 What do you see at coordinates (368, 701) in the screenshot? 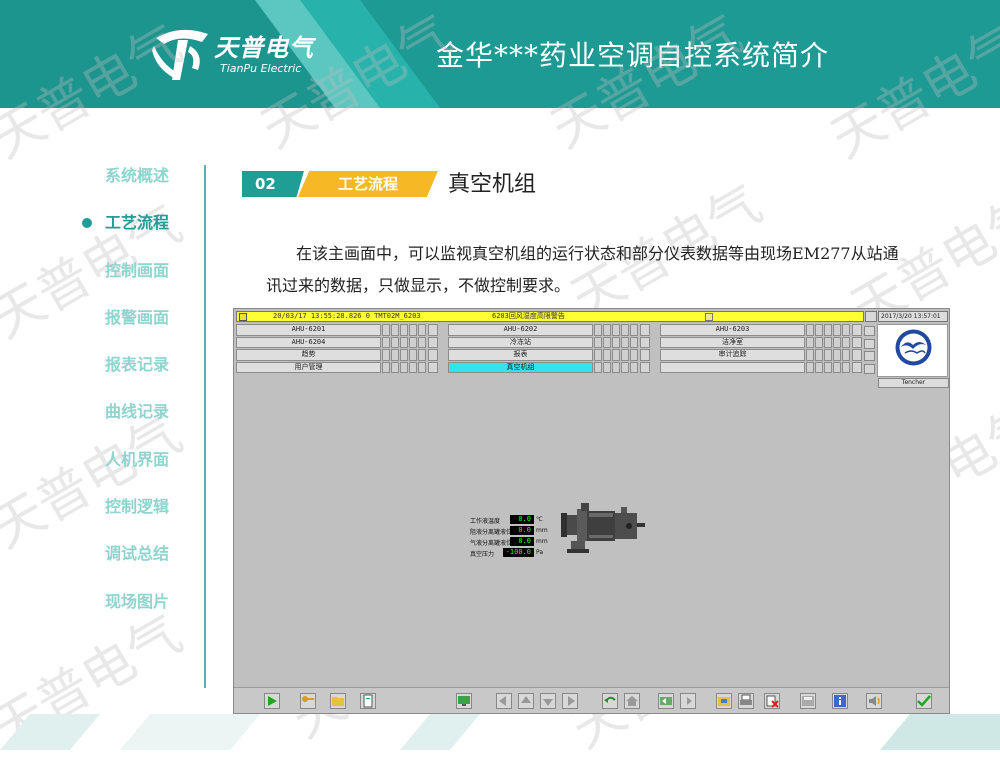
I see `document-icon` at bounding box center [368, 701].